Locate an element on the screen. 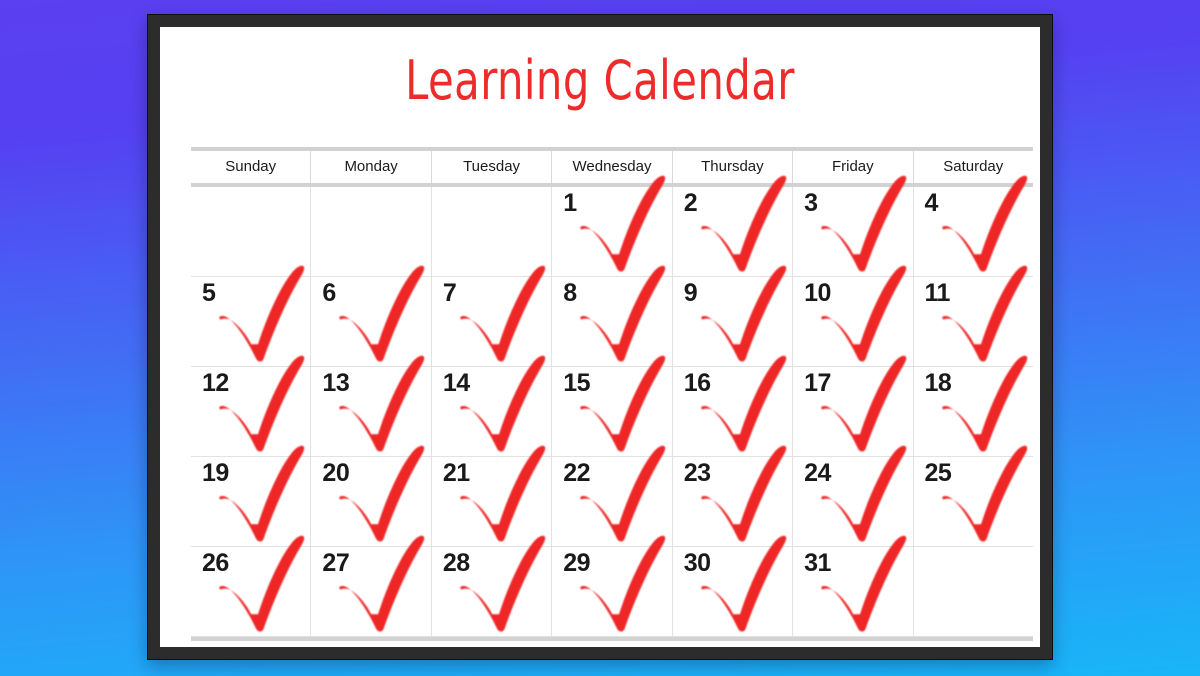  day-number: 3 is located at coordinates (811, 203).